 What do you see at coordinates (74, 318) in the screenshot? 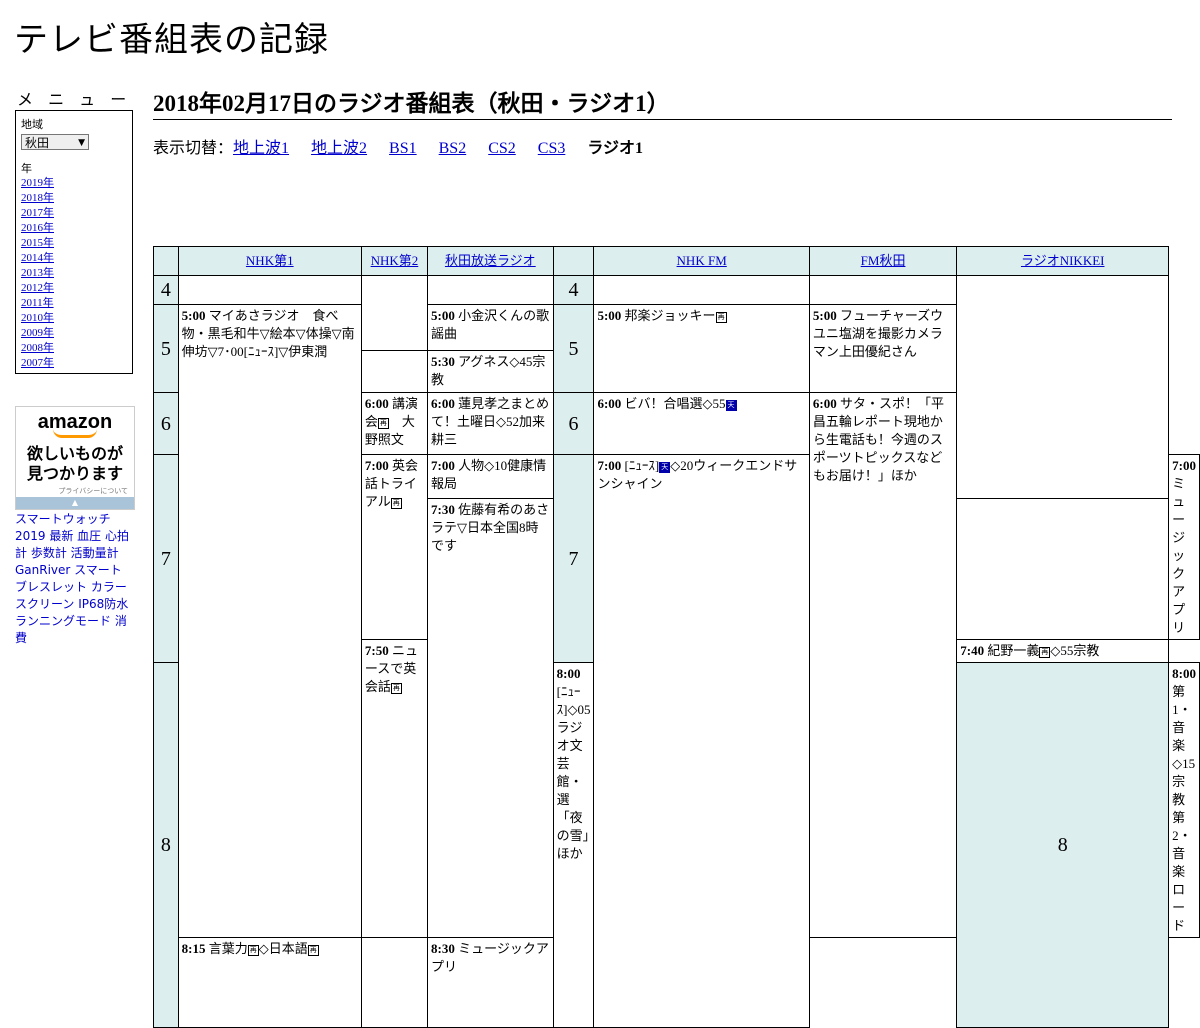
I see `year-link-2010: 2010年` at bounding box center [74, 318].